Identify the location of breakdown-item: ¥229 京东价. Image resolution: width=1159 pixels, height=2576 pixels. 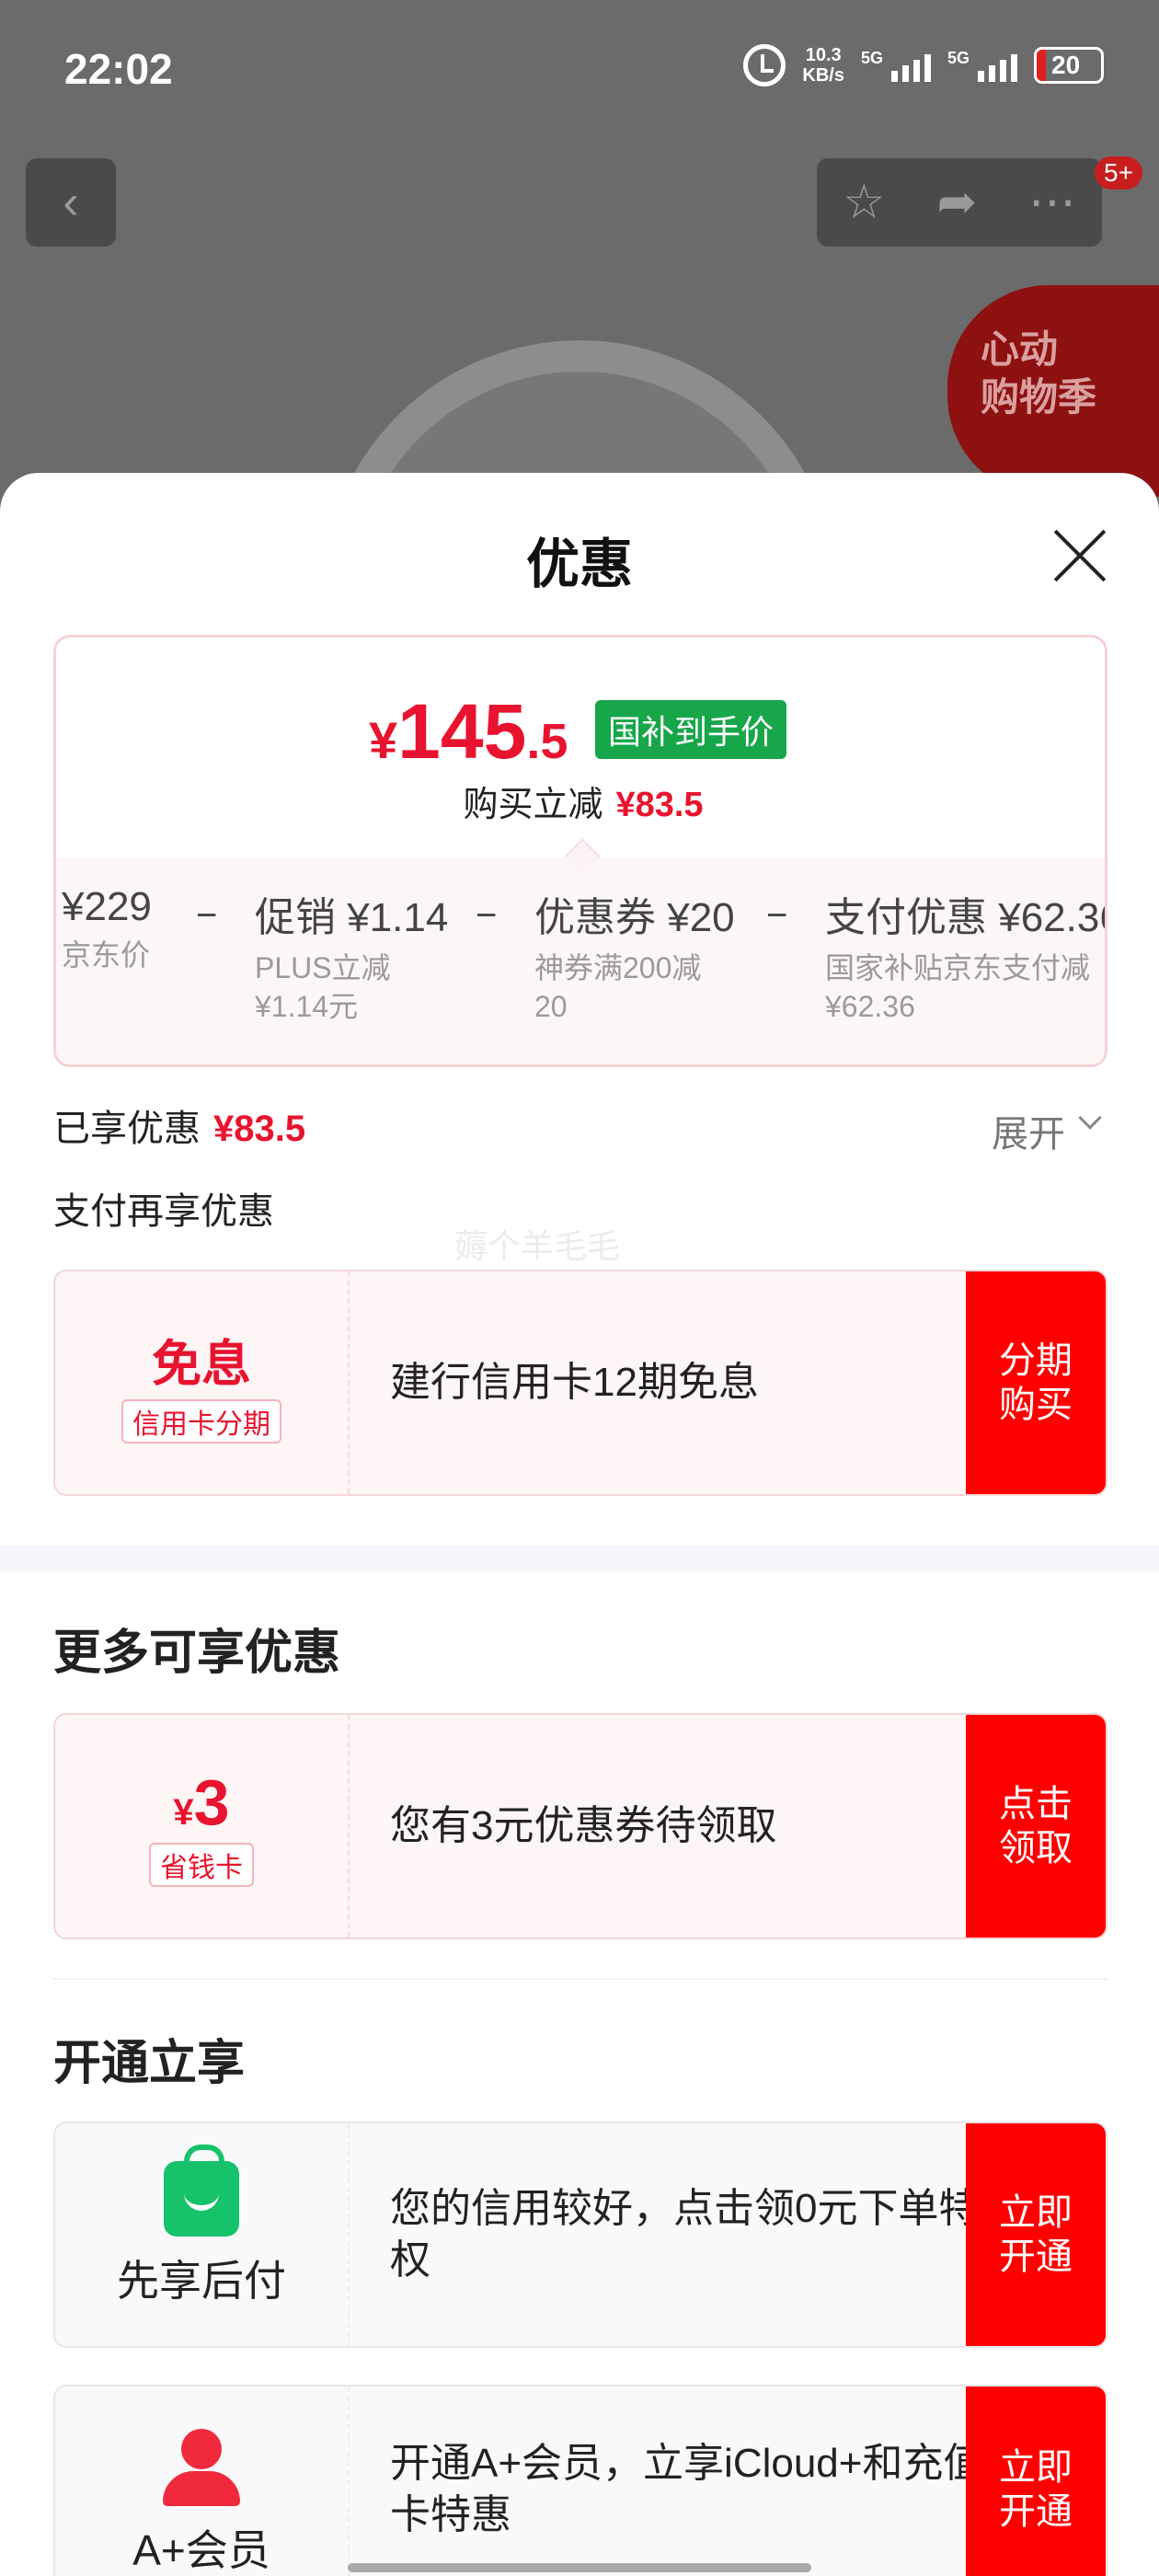
(107, 928).